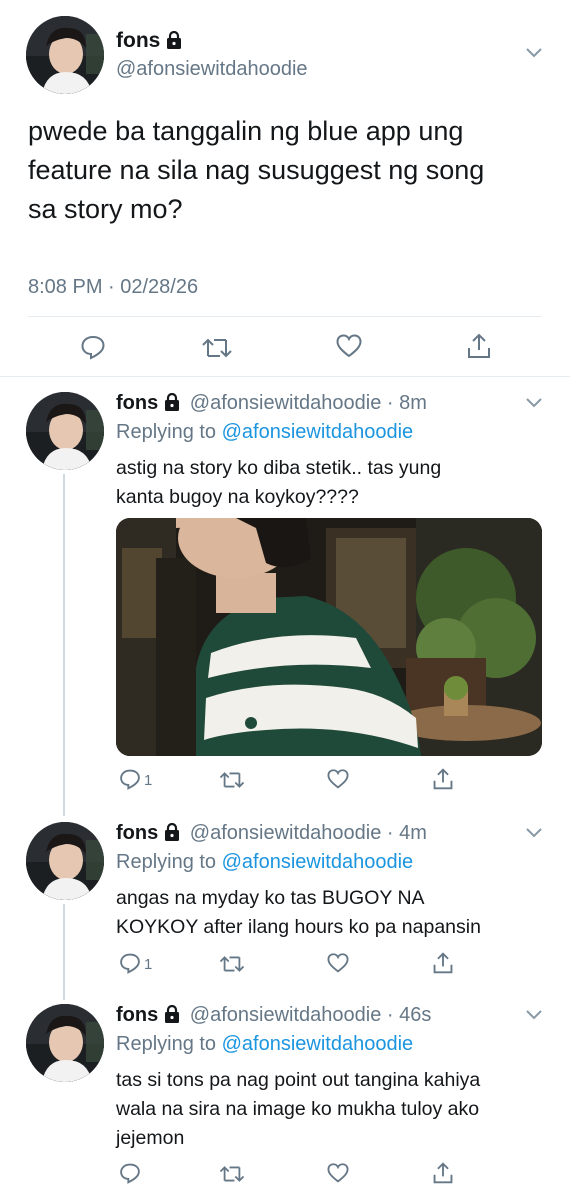  Describe the element at coordinates (413, 403) in the screenshot. I see `tweet-age: 8m` at that location.